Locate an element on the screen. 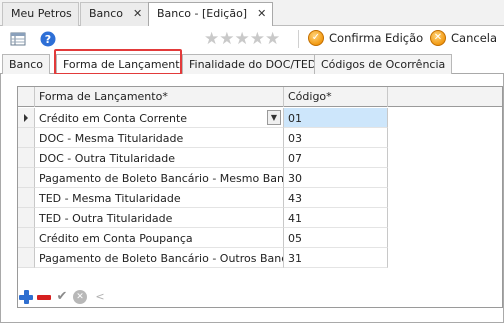  grid-header: Forma de Lançamento* Código* is located at coordinates (260, 97).